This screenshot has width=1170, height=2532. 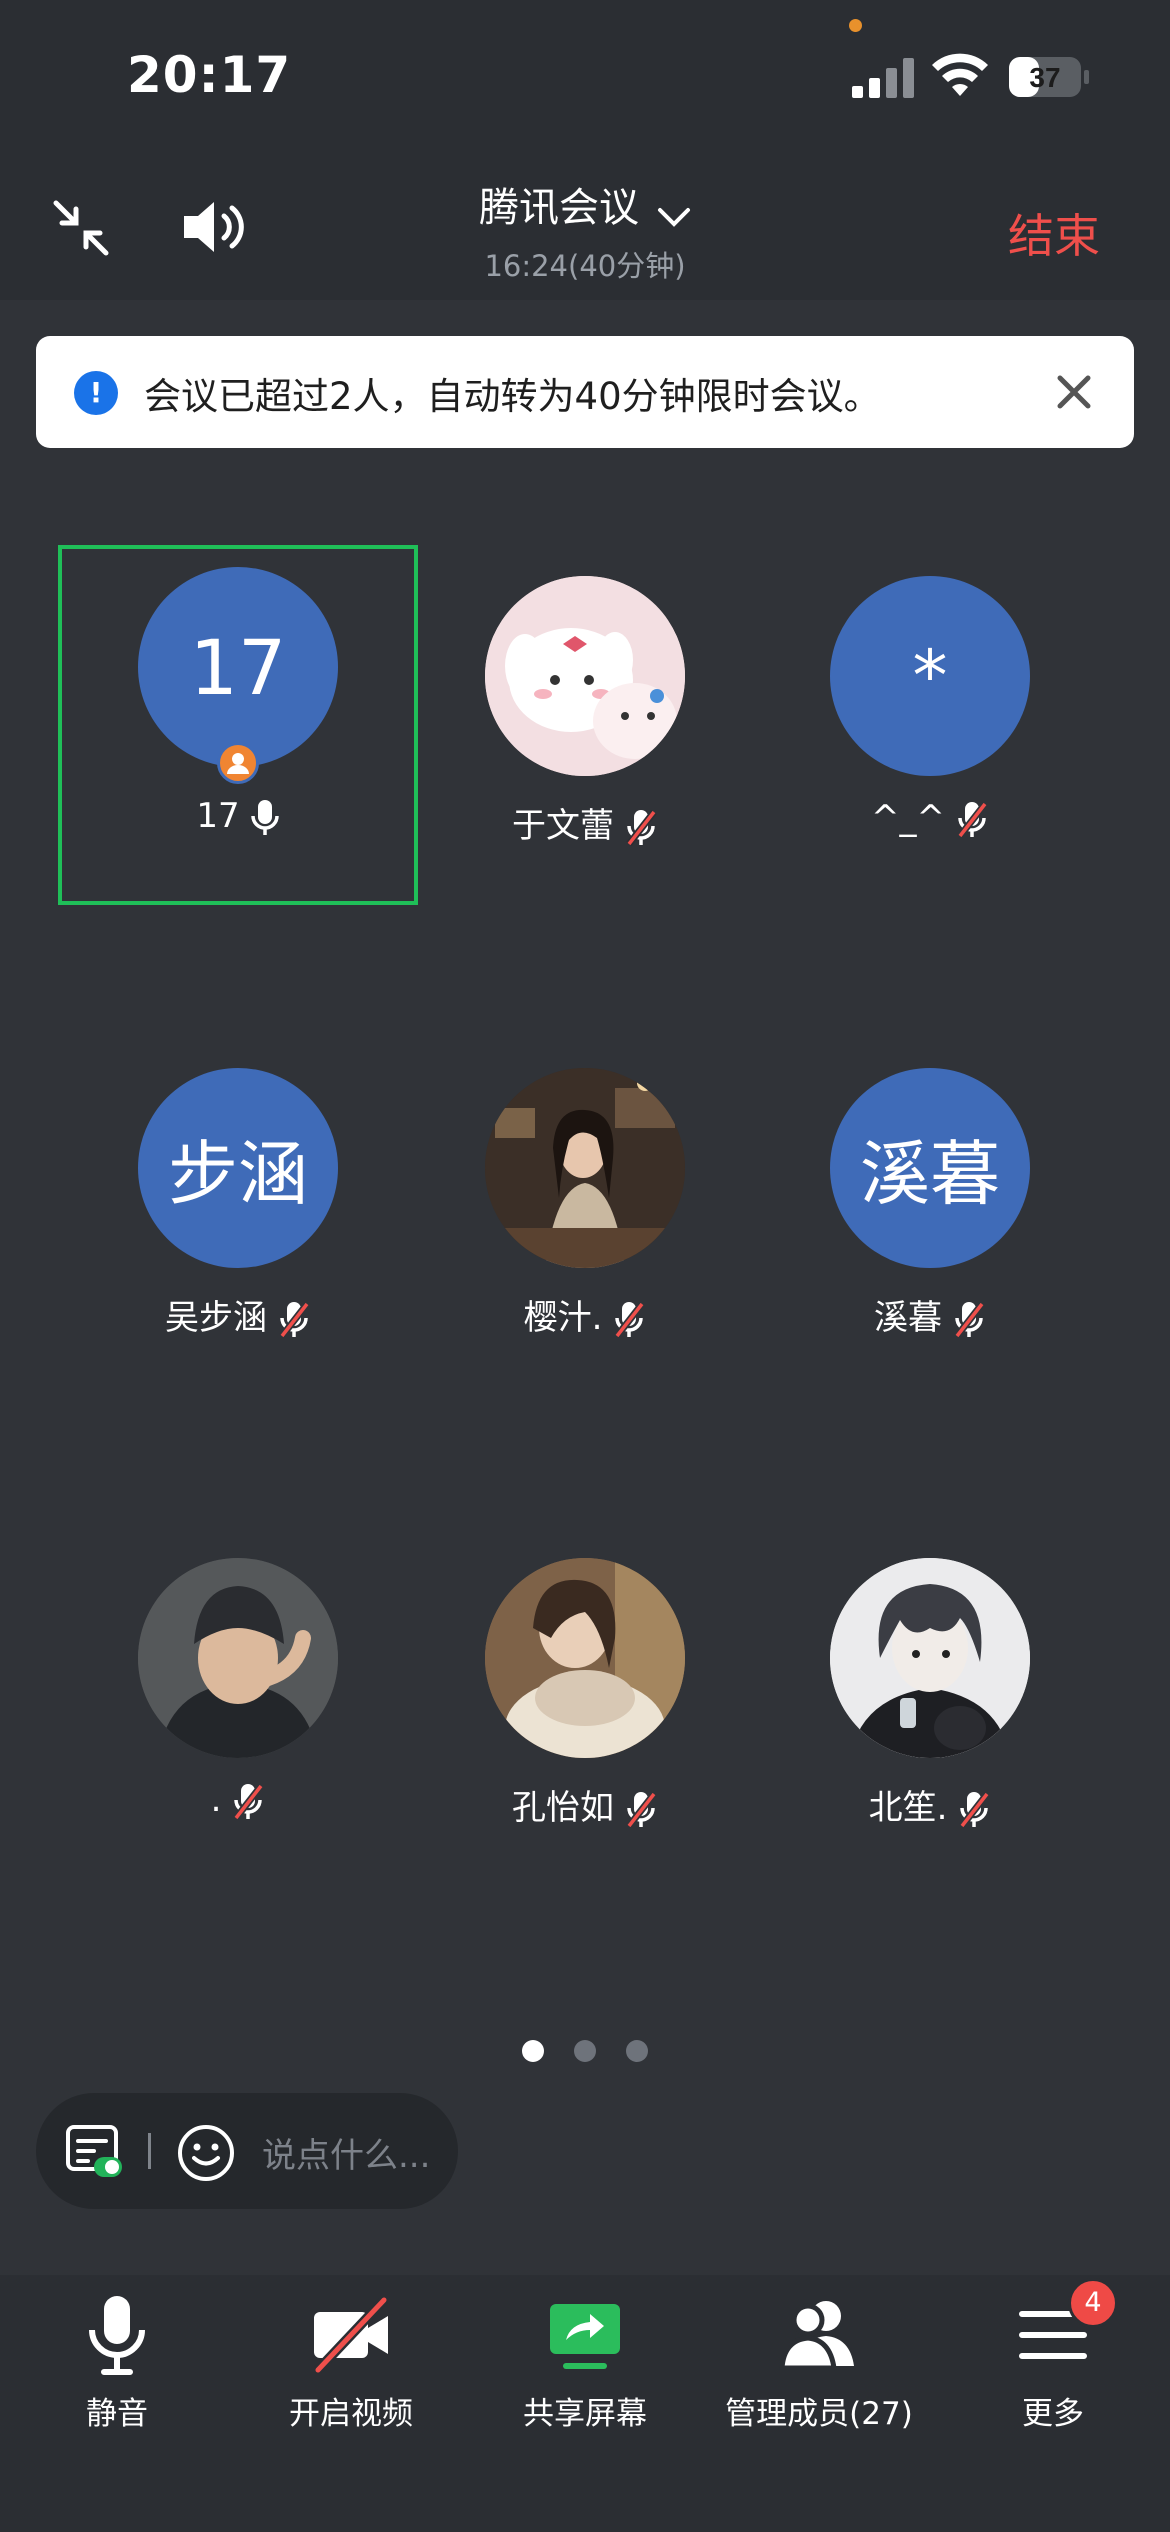 What do you see at coordinates (855, 25) in the screenshot?
I see `privacy-indicator-dot` at bounding box center [855, 25].